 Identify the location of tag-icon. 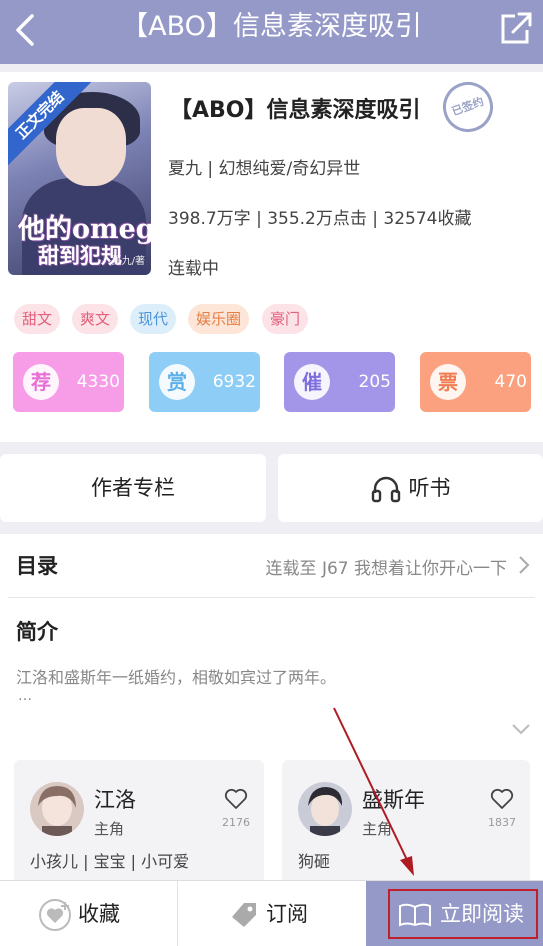
(244, 915).